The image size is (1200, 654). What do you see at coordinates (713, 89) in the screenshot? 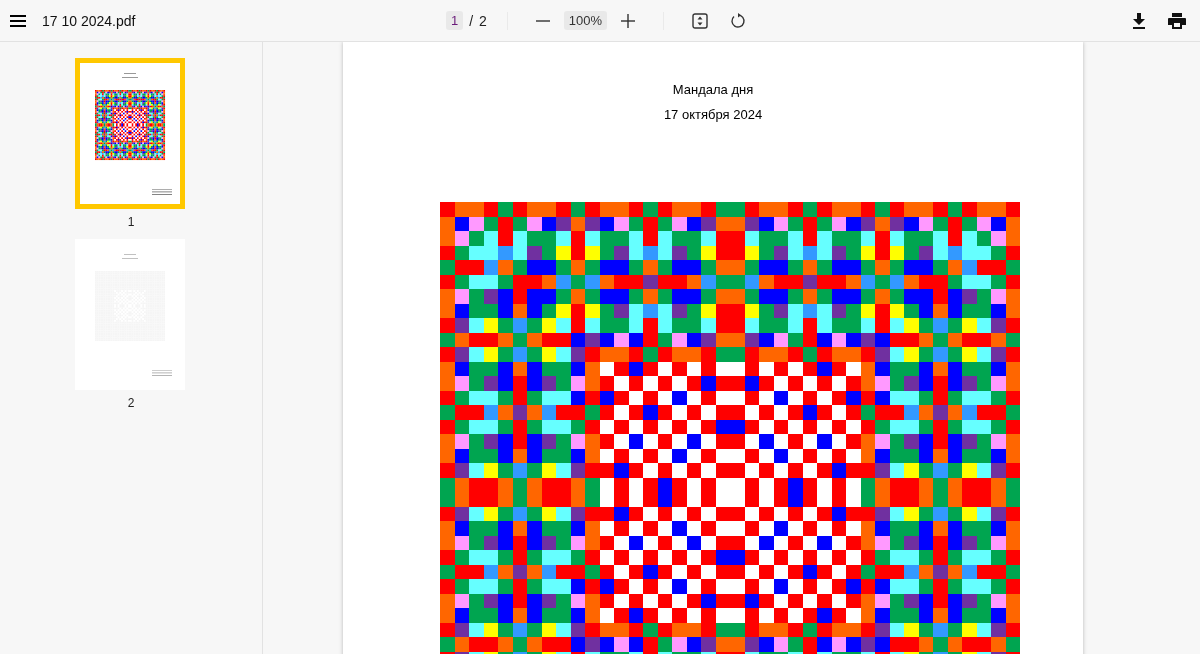
I see `document-title: Мандала дня` at bounding box center [713, 89].